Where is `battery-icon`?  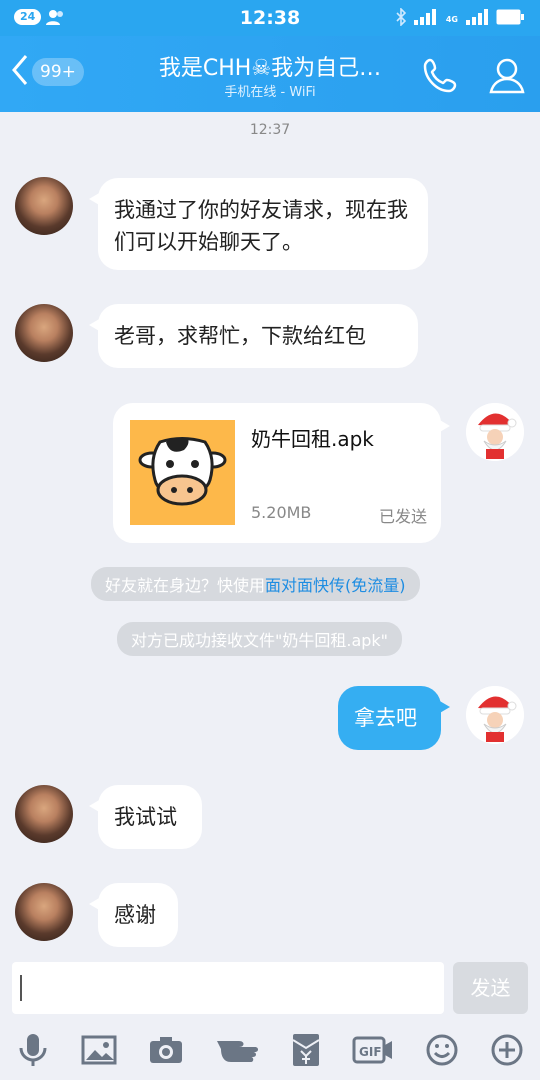 battery-icon is located at coordinates (510, 19).